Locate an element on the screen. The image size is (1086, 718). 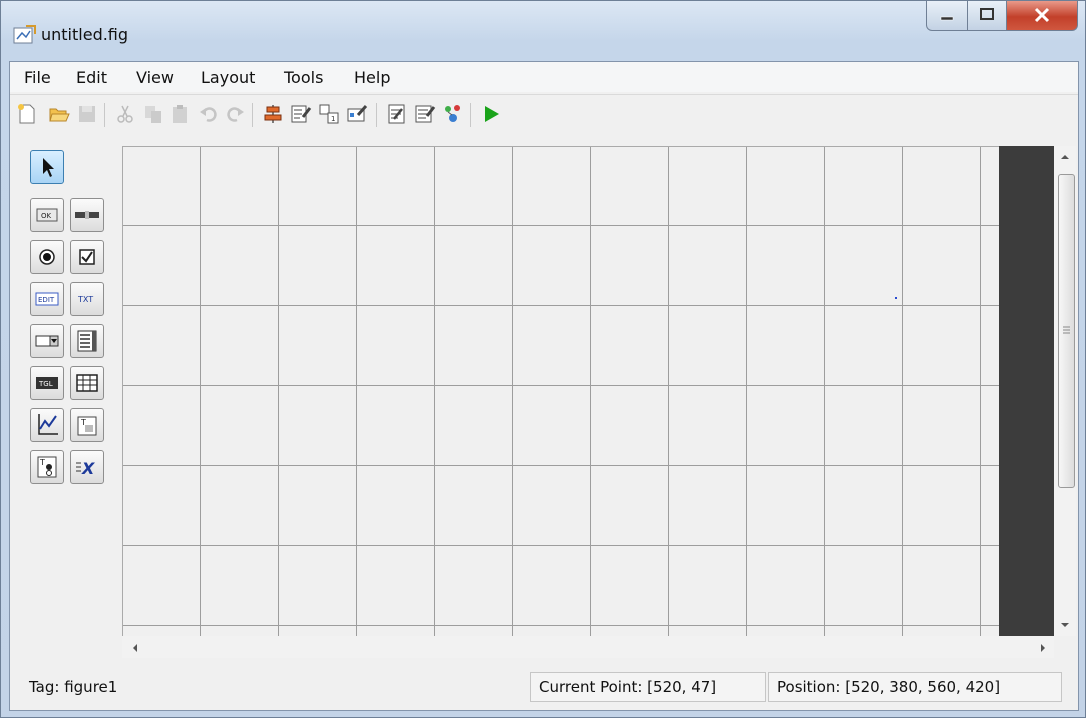
push-button-tool: OK is located at coordinates (47, 215).